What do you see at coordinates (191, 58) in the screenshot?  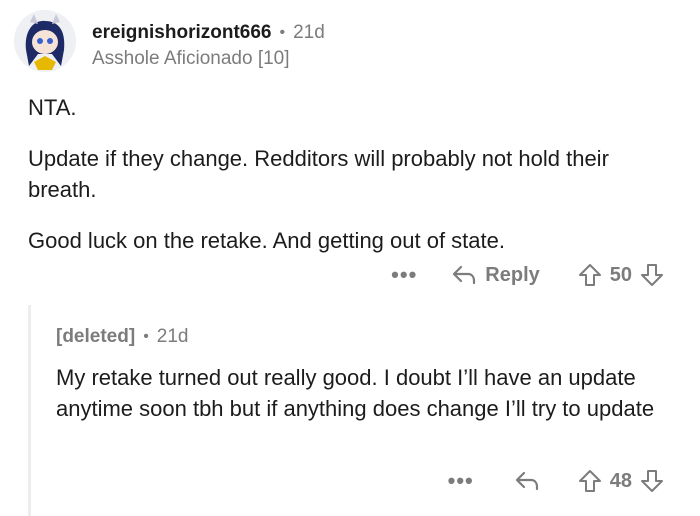 I see `user-flair: Asshole Aficionado [10]` at bounding box center [191, 58].